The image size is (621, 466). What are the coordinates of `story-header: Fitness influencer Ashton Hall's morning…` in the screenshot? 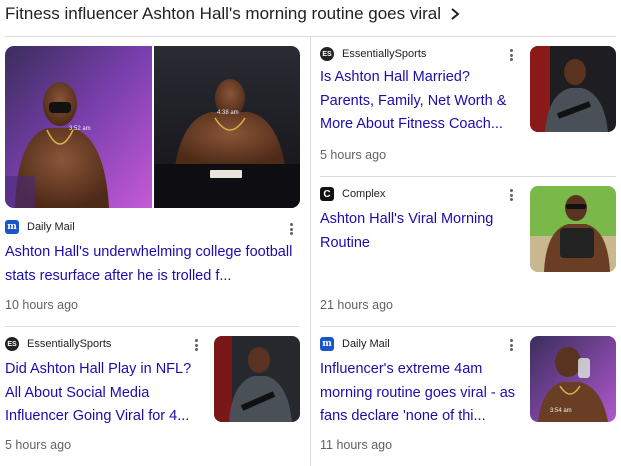 It's located at (233, 14).